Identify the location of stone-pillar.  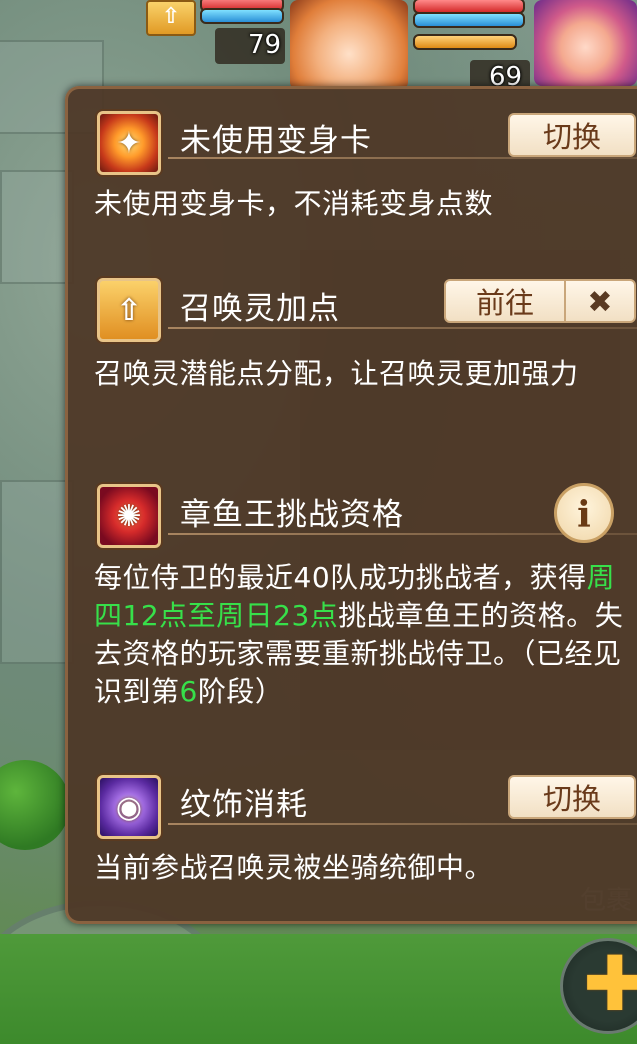
(37, 572).